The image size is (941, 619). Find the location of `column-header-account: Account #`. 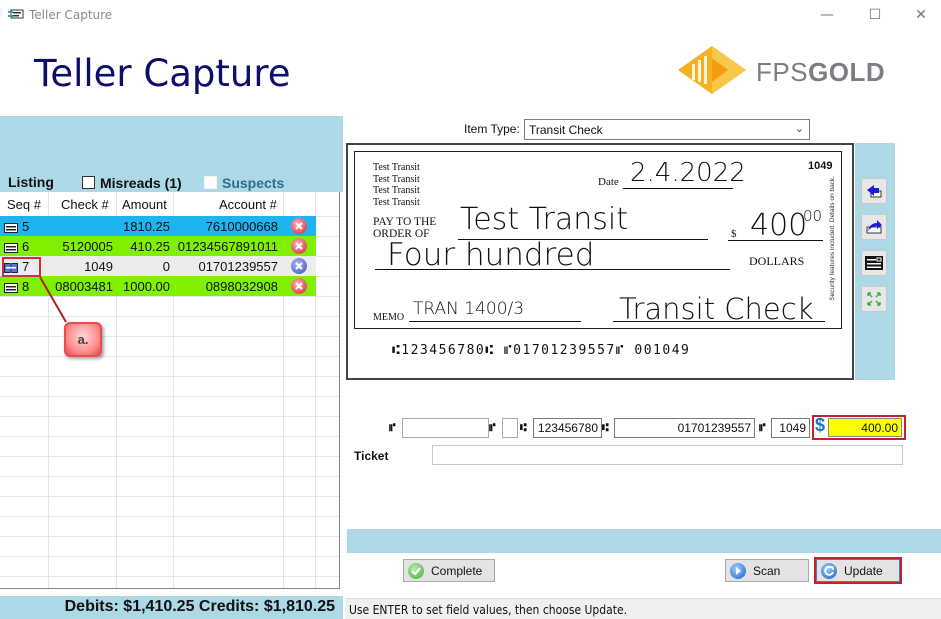

column-header-account: Account # is located at coordinates (248, 204).